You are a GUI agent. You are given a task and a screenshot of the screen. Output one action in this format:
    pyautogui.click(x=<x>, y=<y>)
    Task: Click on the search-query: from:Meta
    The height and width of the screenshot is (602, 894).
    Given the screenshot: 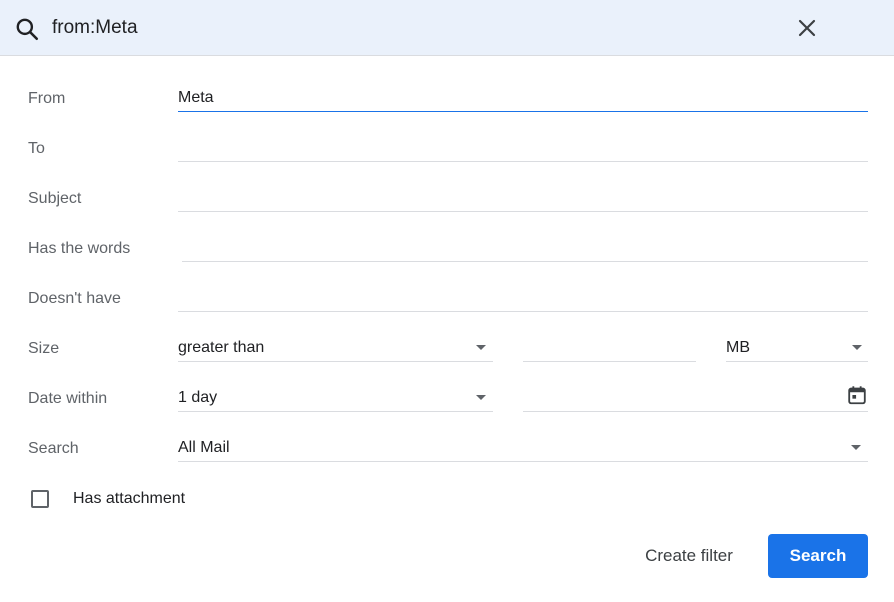 What is the action you would take?
    pyautogui.click(x=95, y=28)
    